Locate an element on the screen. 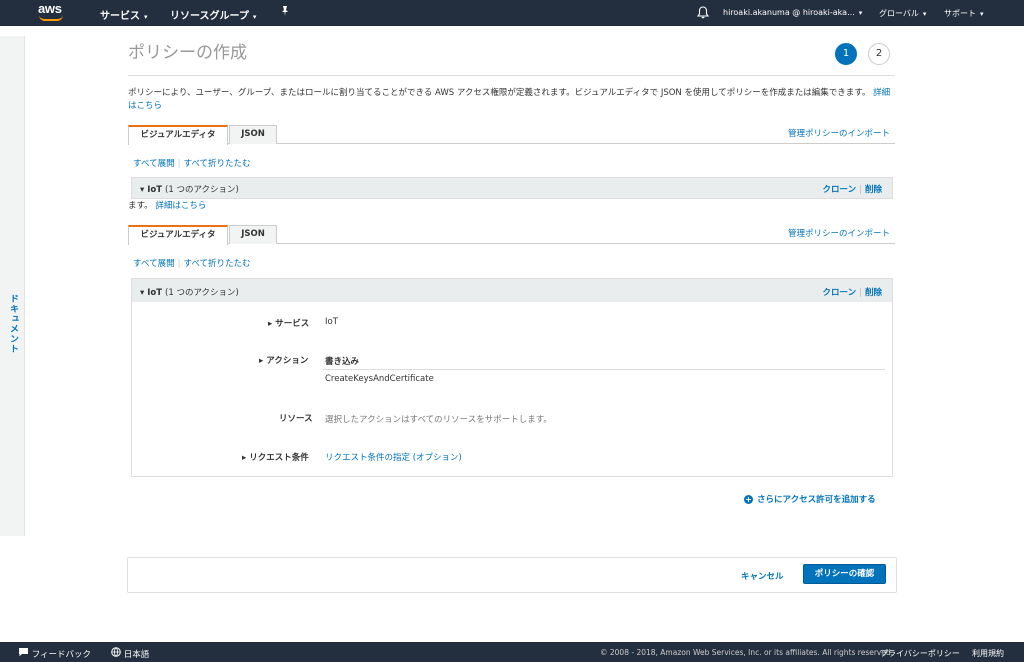 Image resolution: width=1024 pixels, height=662 pixels. resources-value: 選択したアクションはすべてのリソースをサポートします。 is located at coordinates (438, 420).